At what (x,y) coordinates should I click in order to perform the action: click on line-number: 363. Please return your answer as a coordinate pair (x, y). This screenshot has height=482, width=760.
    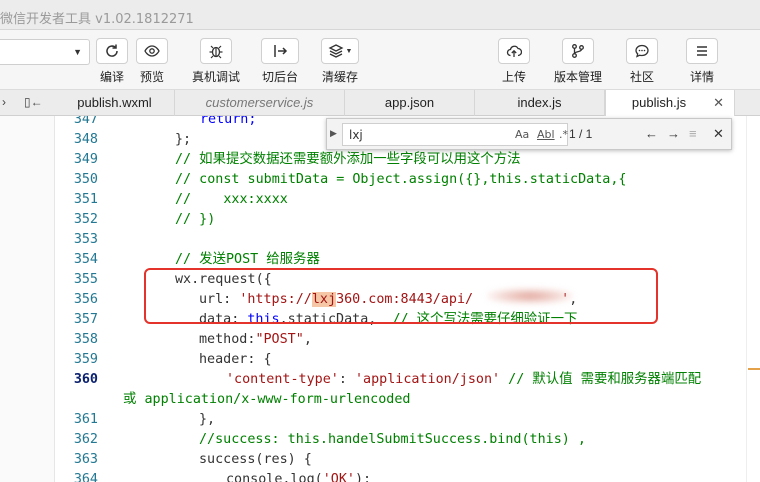
    Looking at the image, I should click on (85, 459).